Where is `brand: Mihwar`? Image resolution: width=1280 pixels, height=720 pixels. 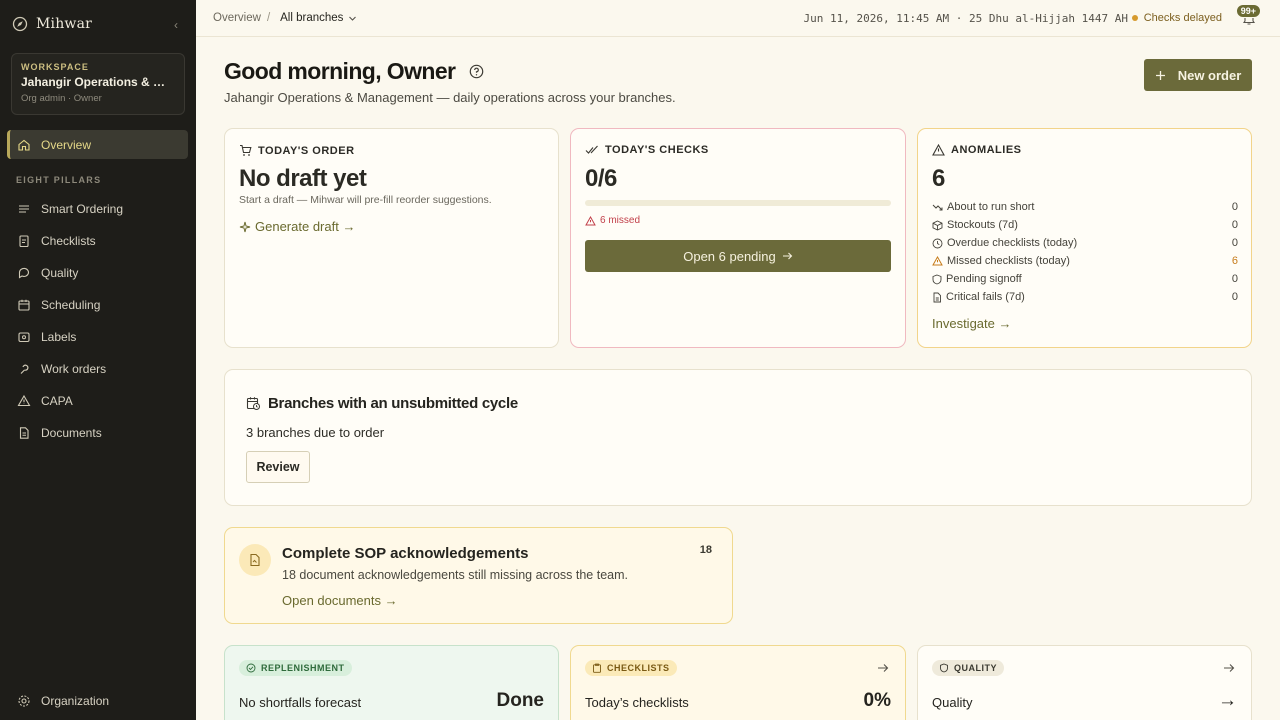
brand: Mihwar is located at coordinates (52, 24).